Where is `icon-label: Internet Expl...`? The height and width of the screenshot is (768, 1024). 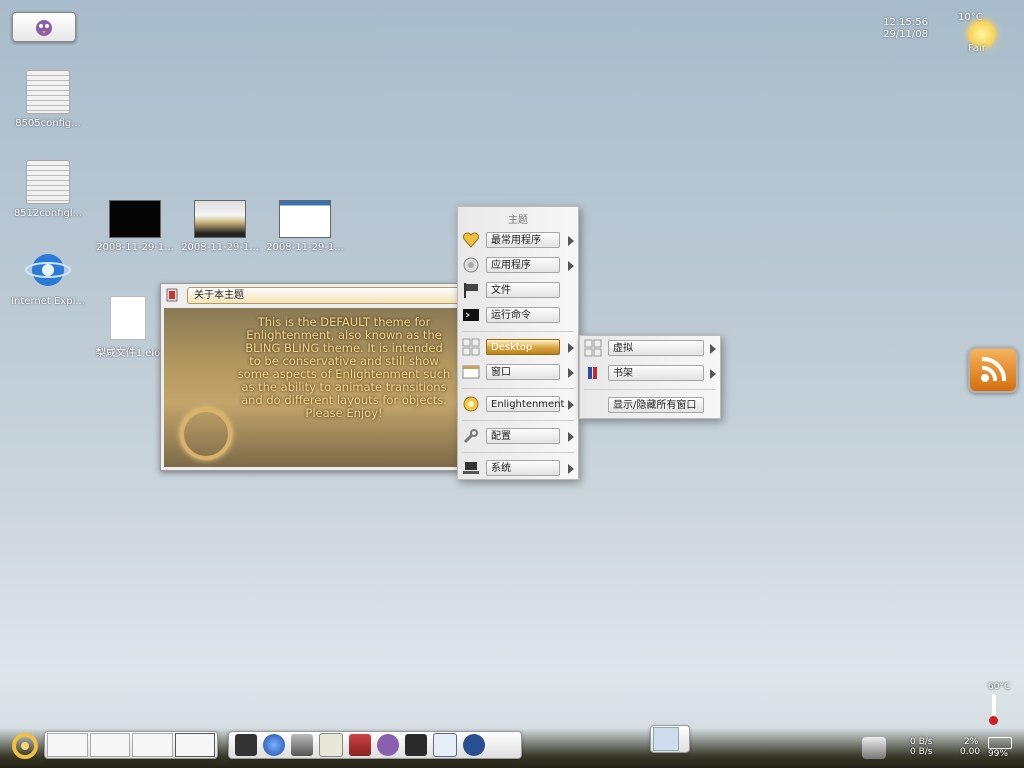
icon-label: Internet Expl... is located at coordinates (48, 301).